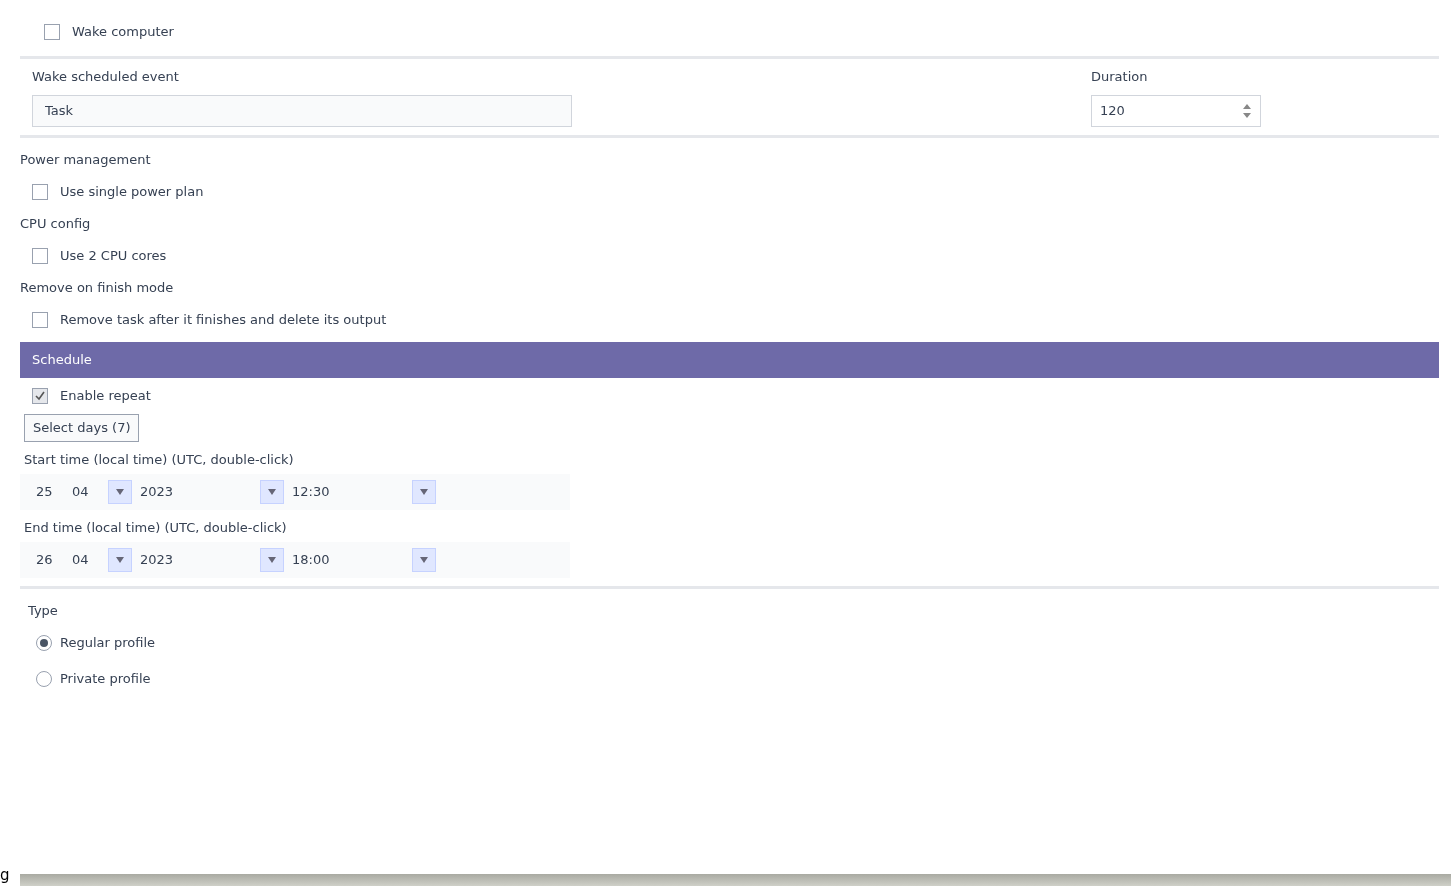  What do you see at coordinates (123, 32) in the screenshot?
I see `wake-label: Wake computer` at bounding box center [123, 32].